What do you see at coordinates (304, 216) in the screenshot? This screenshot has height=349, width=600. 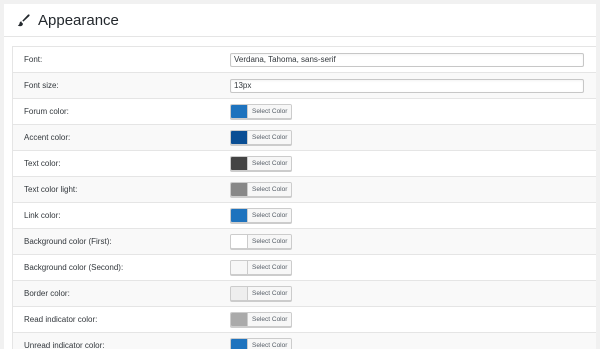 I see `settings-row: Link color: Select Color` at bounding box center [304, 216].